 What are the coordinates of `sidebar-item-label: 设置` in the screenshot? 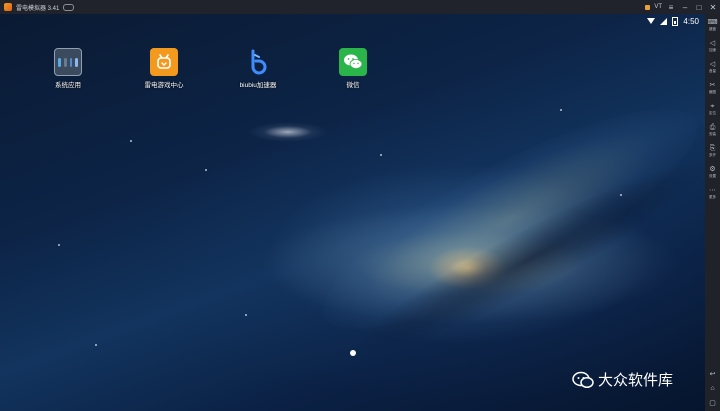 It's located at (712, 175).